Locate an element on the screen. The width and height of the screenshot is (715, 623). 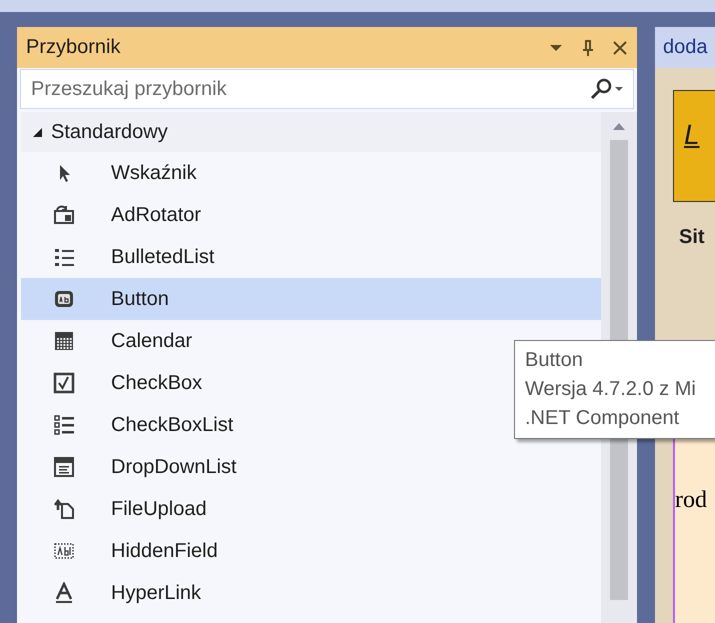
group-label: Standardowy is located at coordinates (109, 132).